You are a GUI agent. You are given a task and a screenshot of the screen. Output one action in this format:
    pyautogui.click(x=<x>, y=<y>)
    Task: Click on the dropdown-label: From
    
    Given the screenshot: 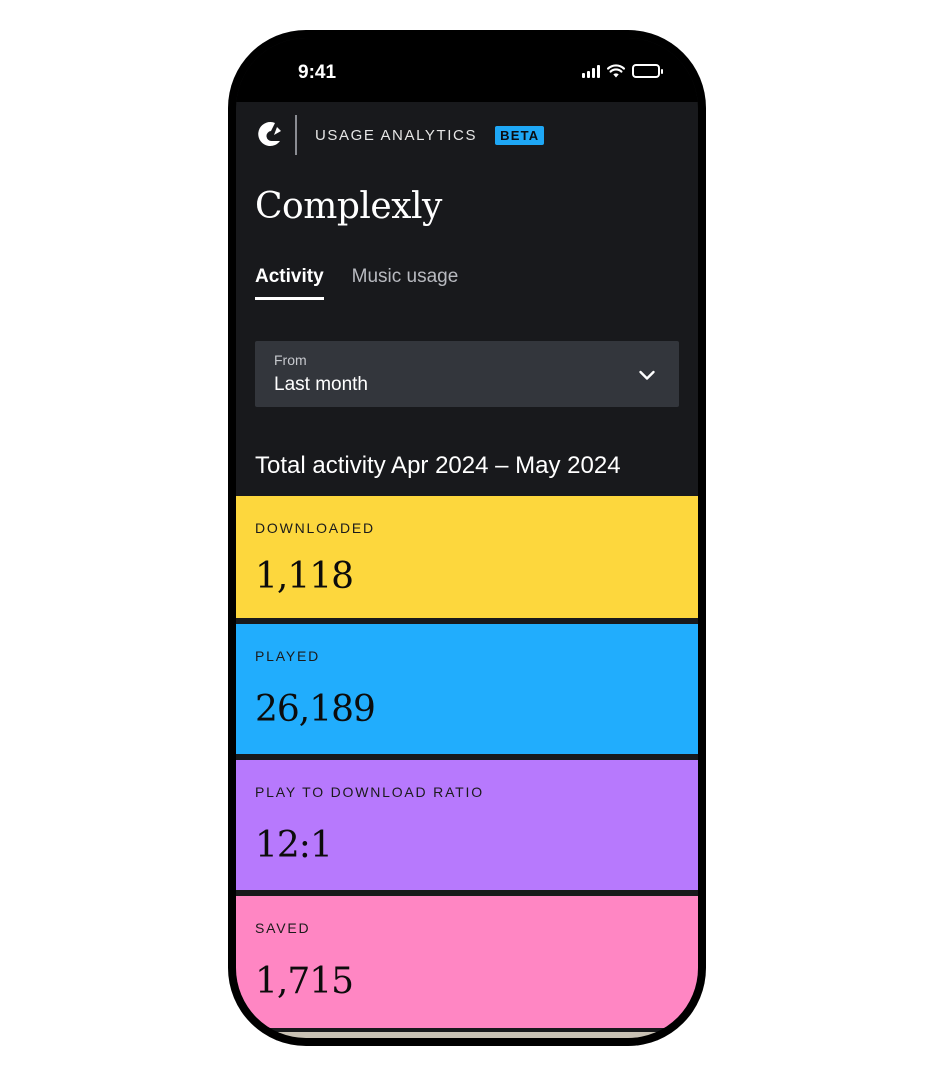 What is the action you would take?
    pyautogui.click(x=290, y=360)
    